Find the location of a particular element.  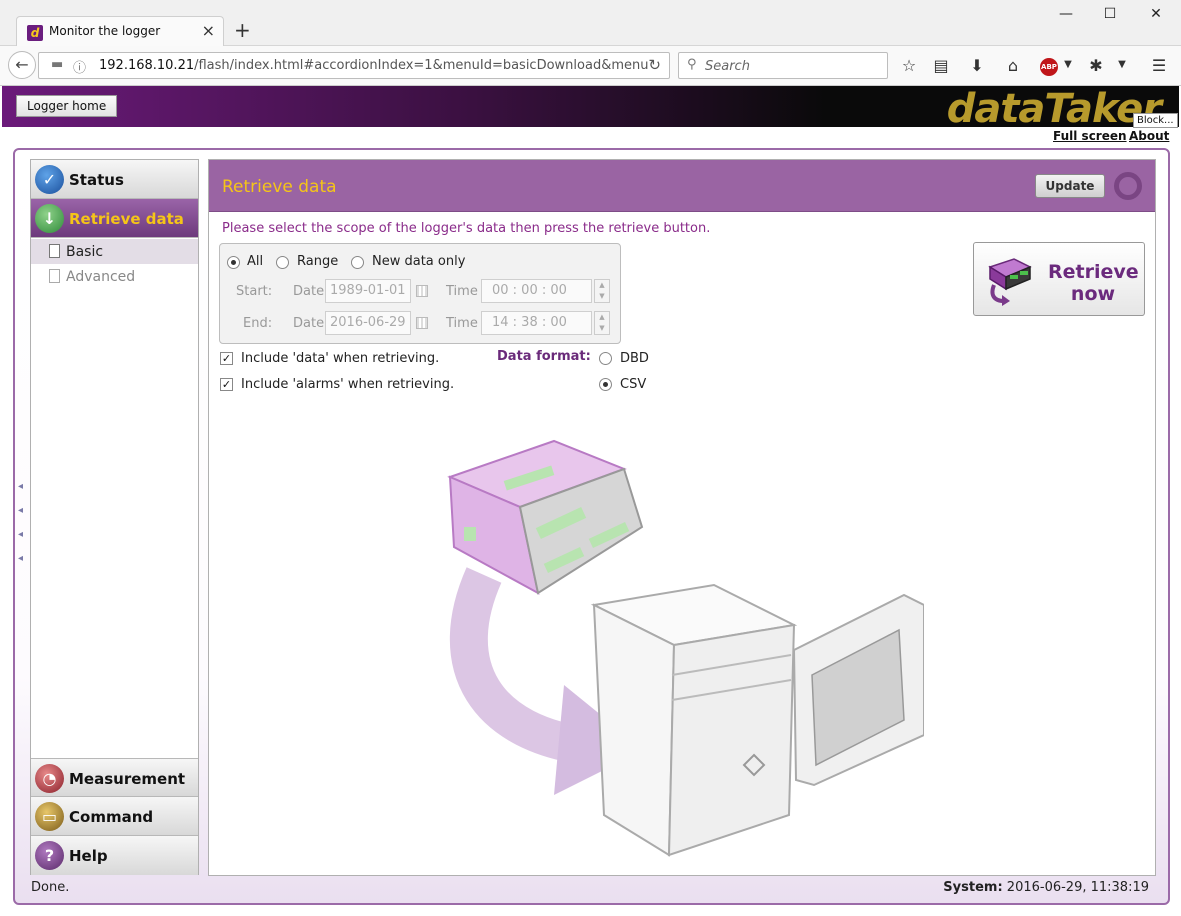

browser-tab: d Monitor the logger × is located at coordinates (120, 31).